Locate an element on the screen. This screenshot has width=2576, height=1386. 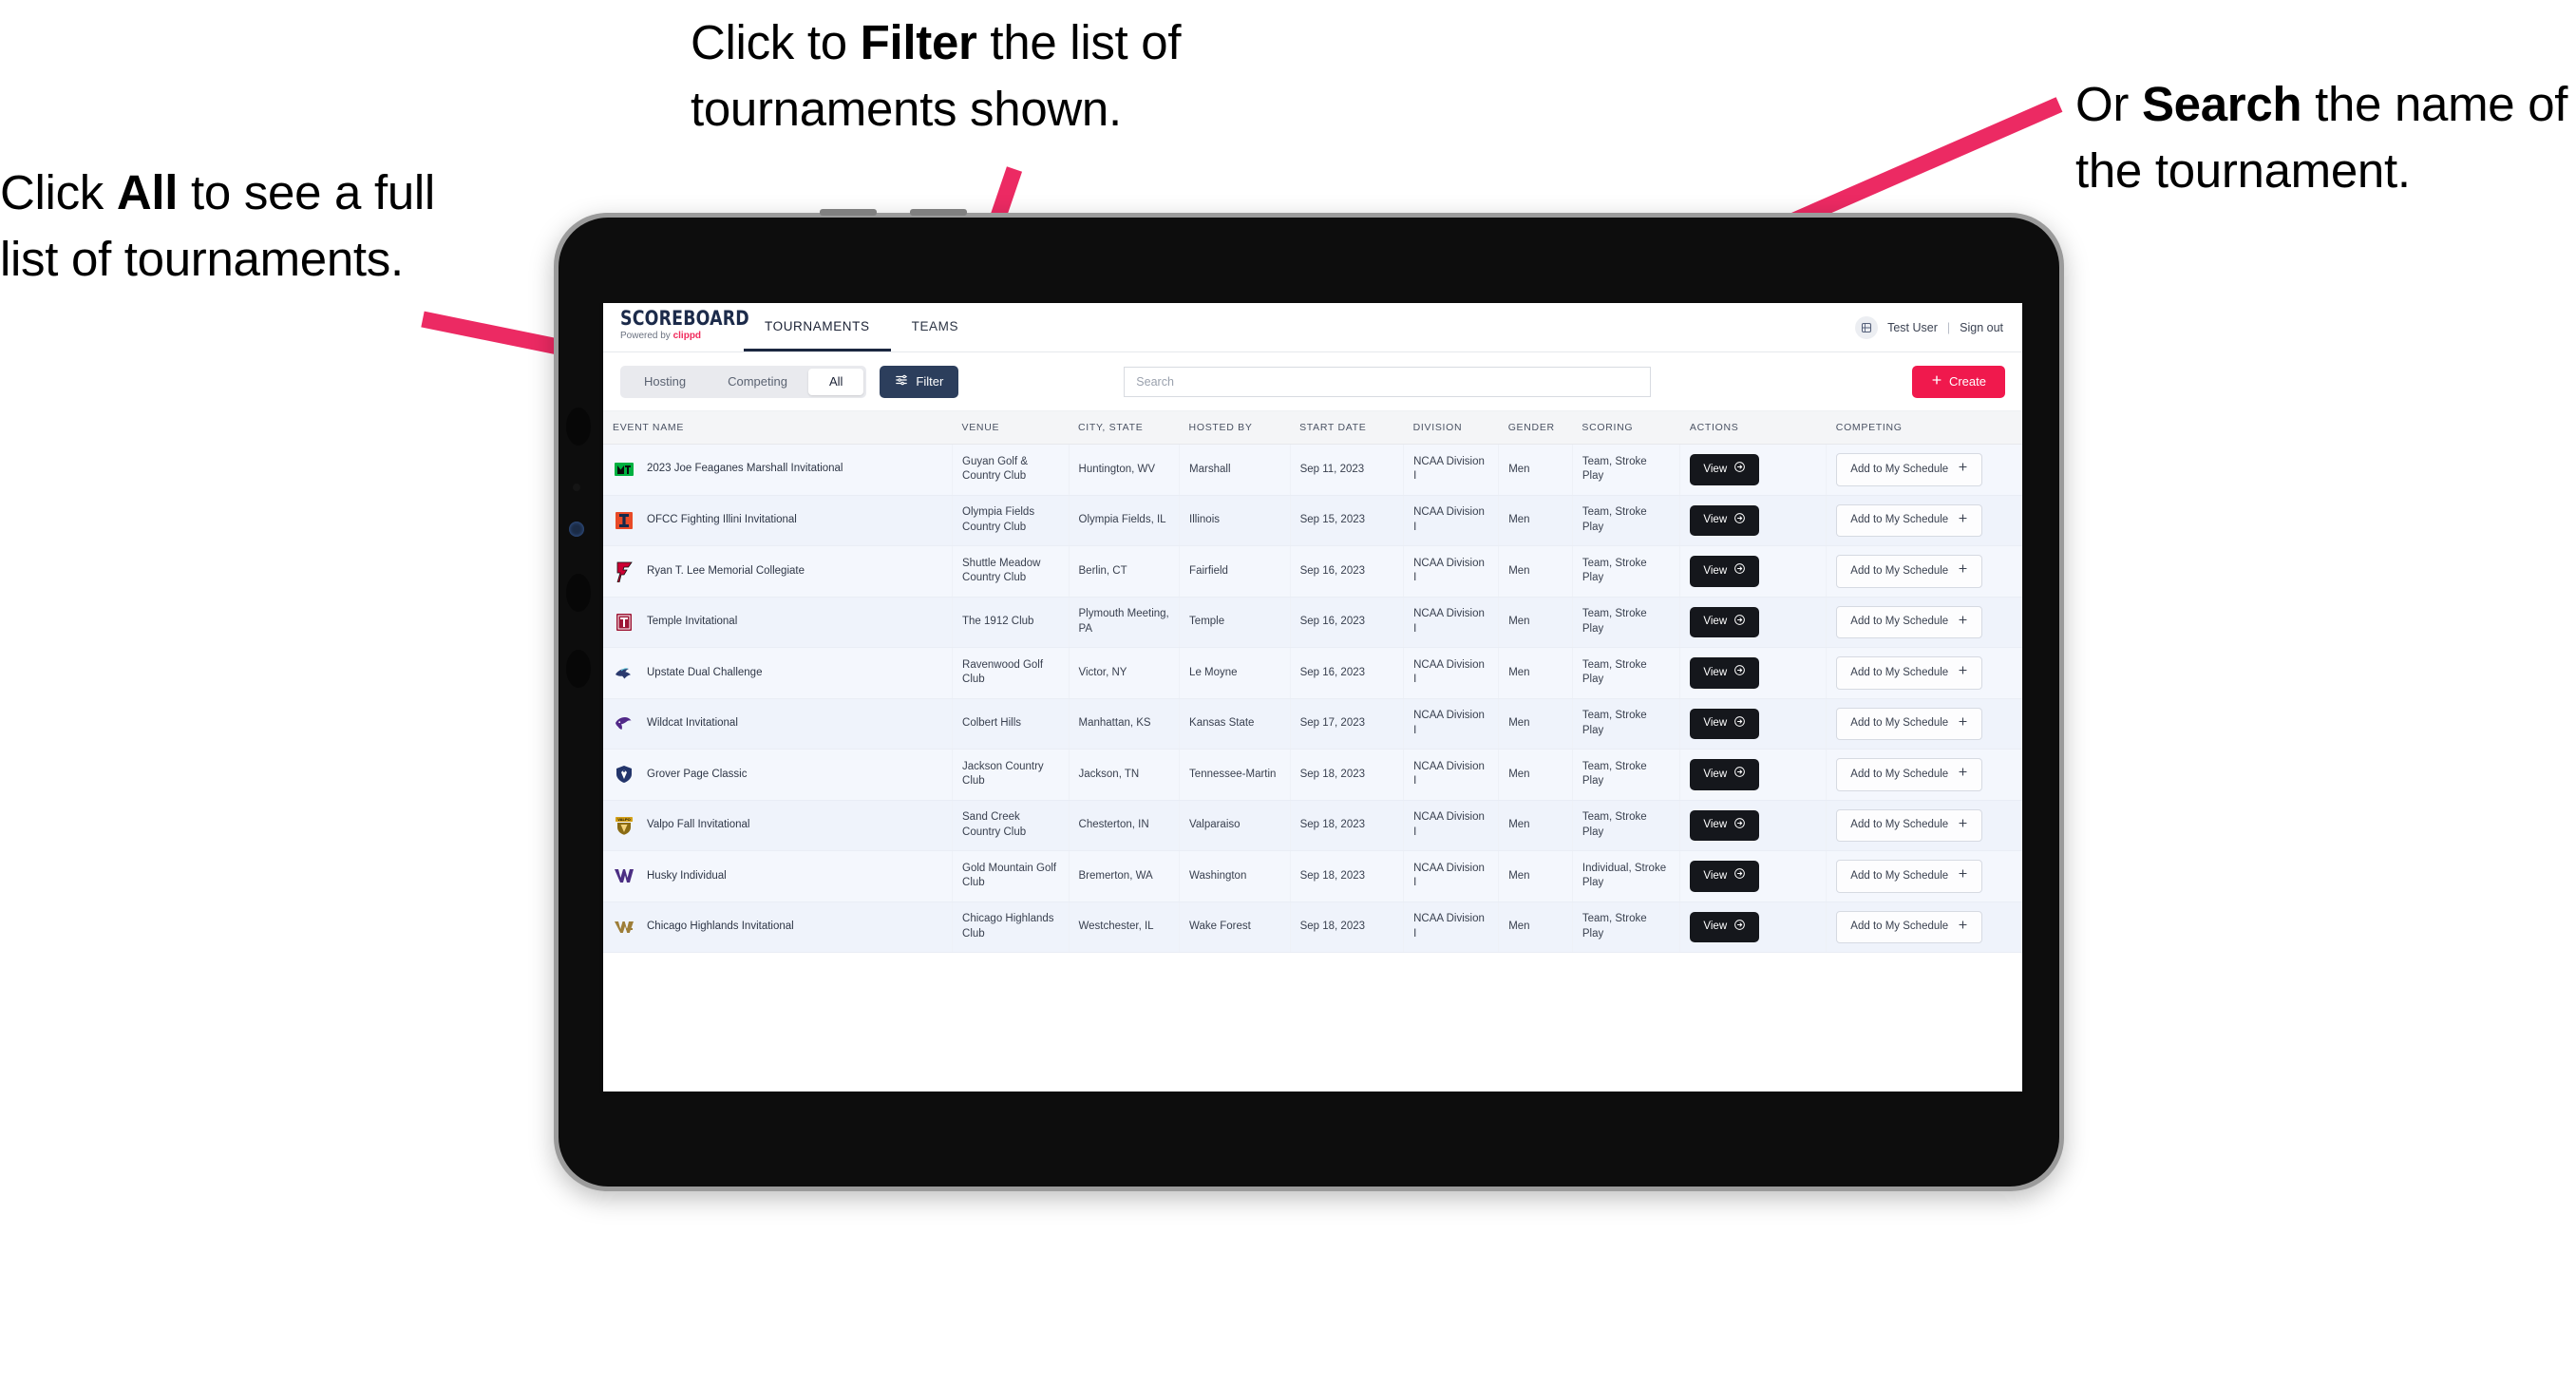
cell-venue: Olympia Fields Country Club is located at coordinates (1011, 521).